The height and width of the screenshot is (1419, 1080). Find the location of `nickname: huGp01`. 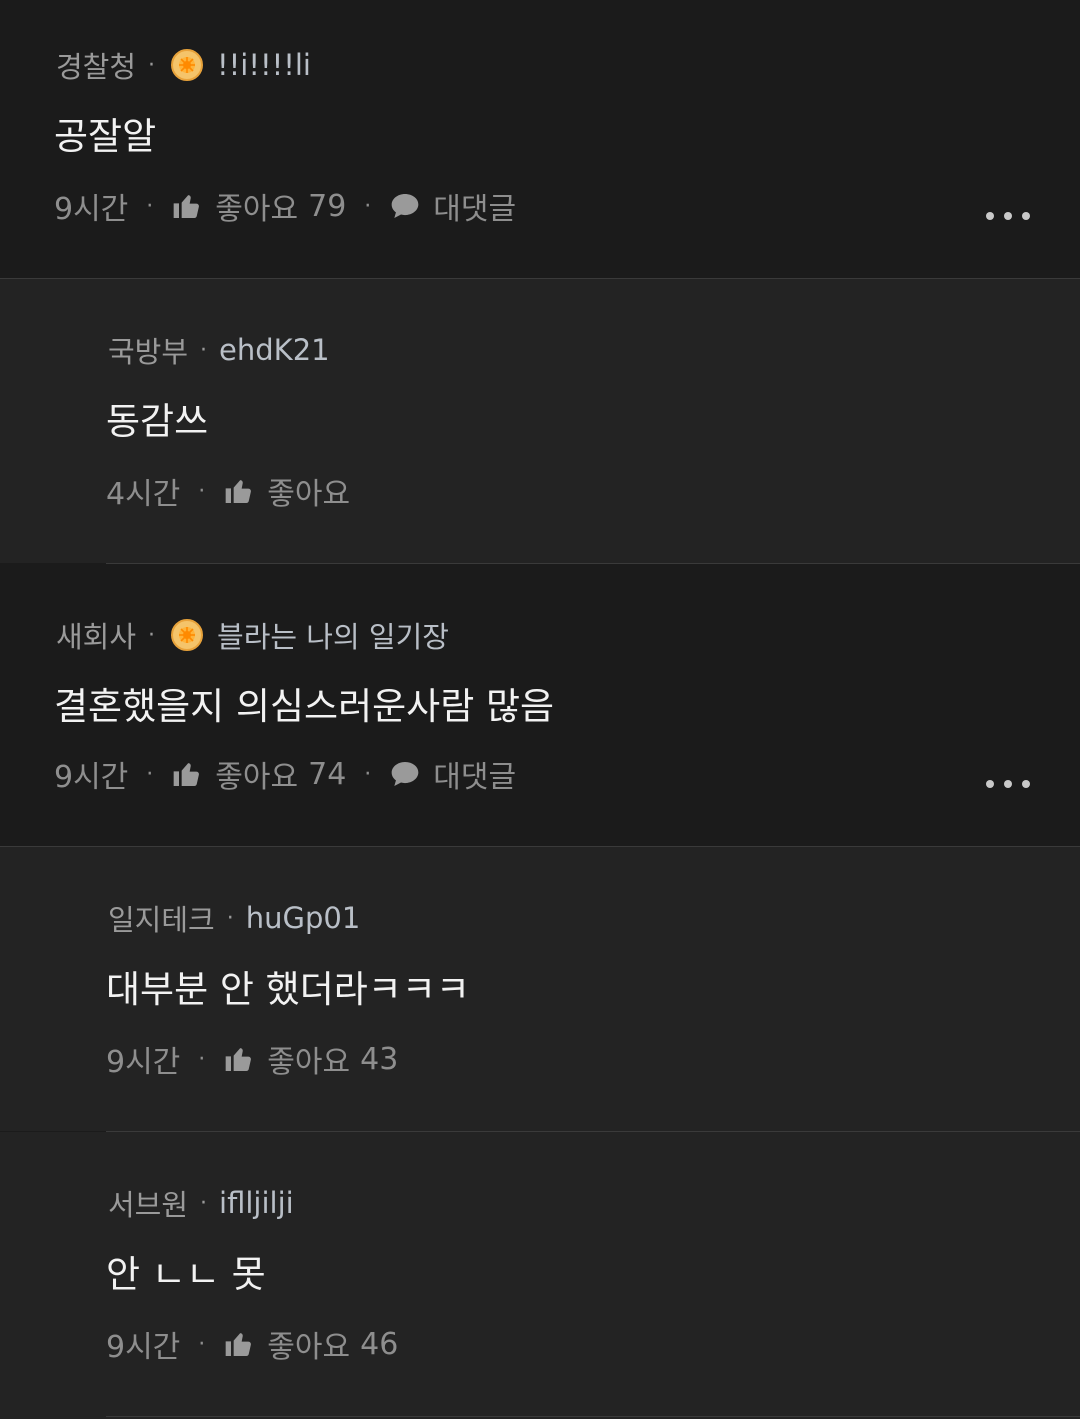

nickname: huGp01 is located at coordinates (303, 918).